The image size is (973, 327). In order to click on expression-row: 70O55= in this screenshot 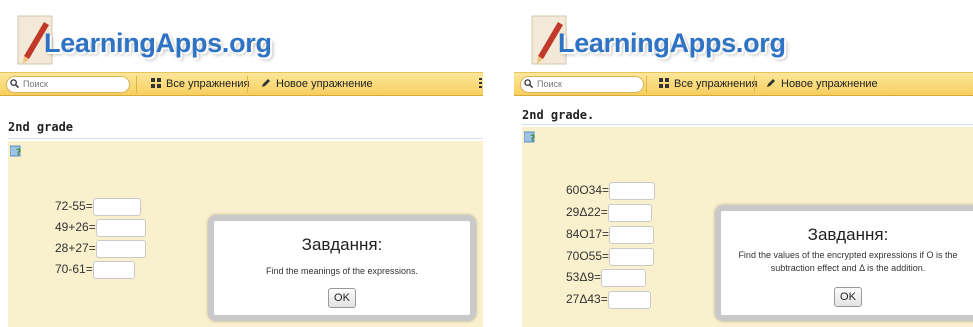, I will do `click(610, 256)`.